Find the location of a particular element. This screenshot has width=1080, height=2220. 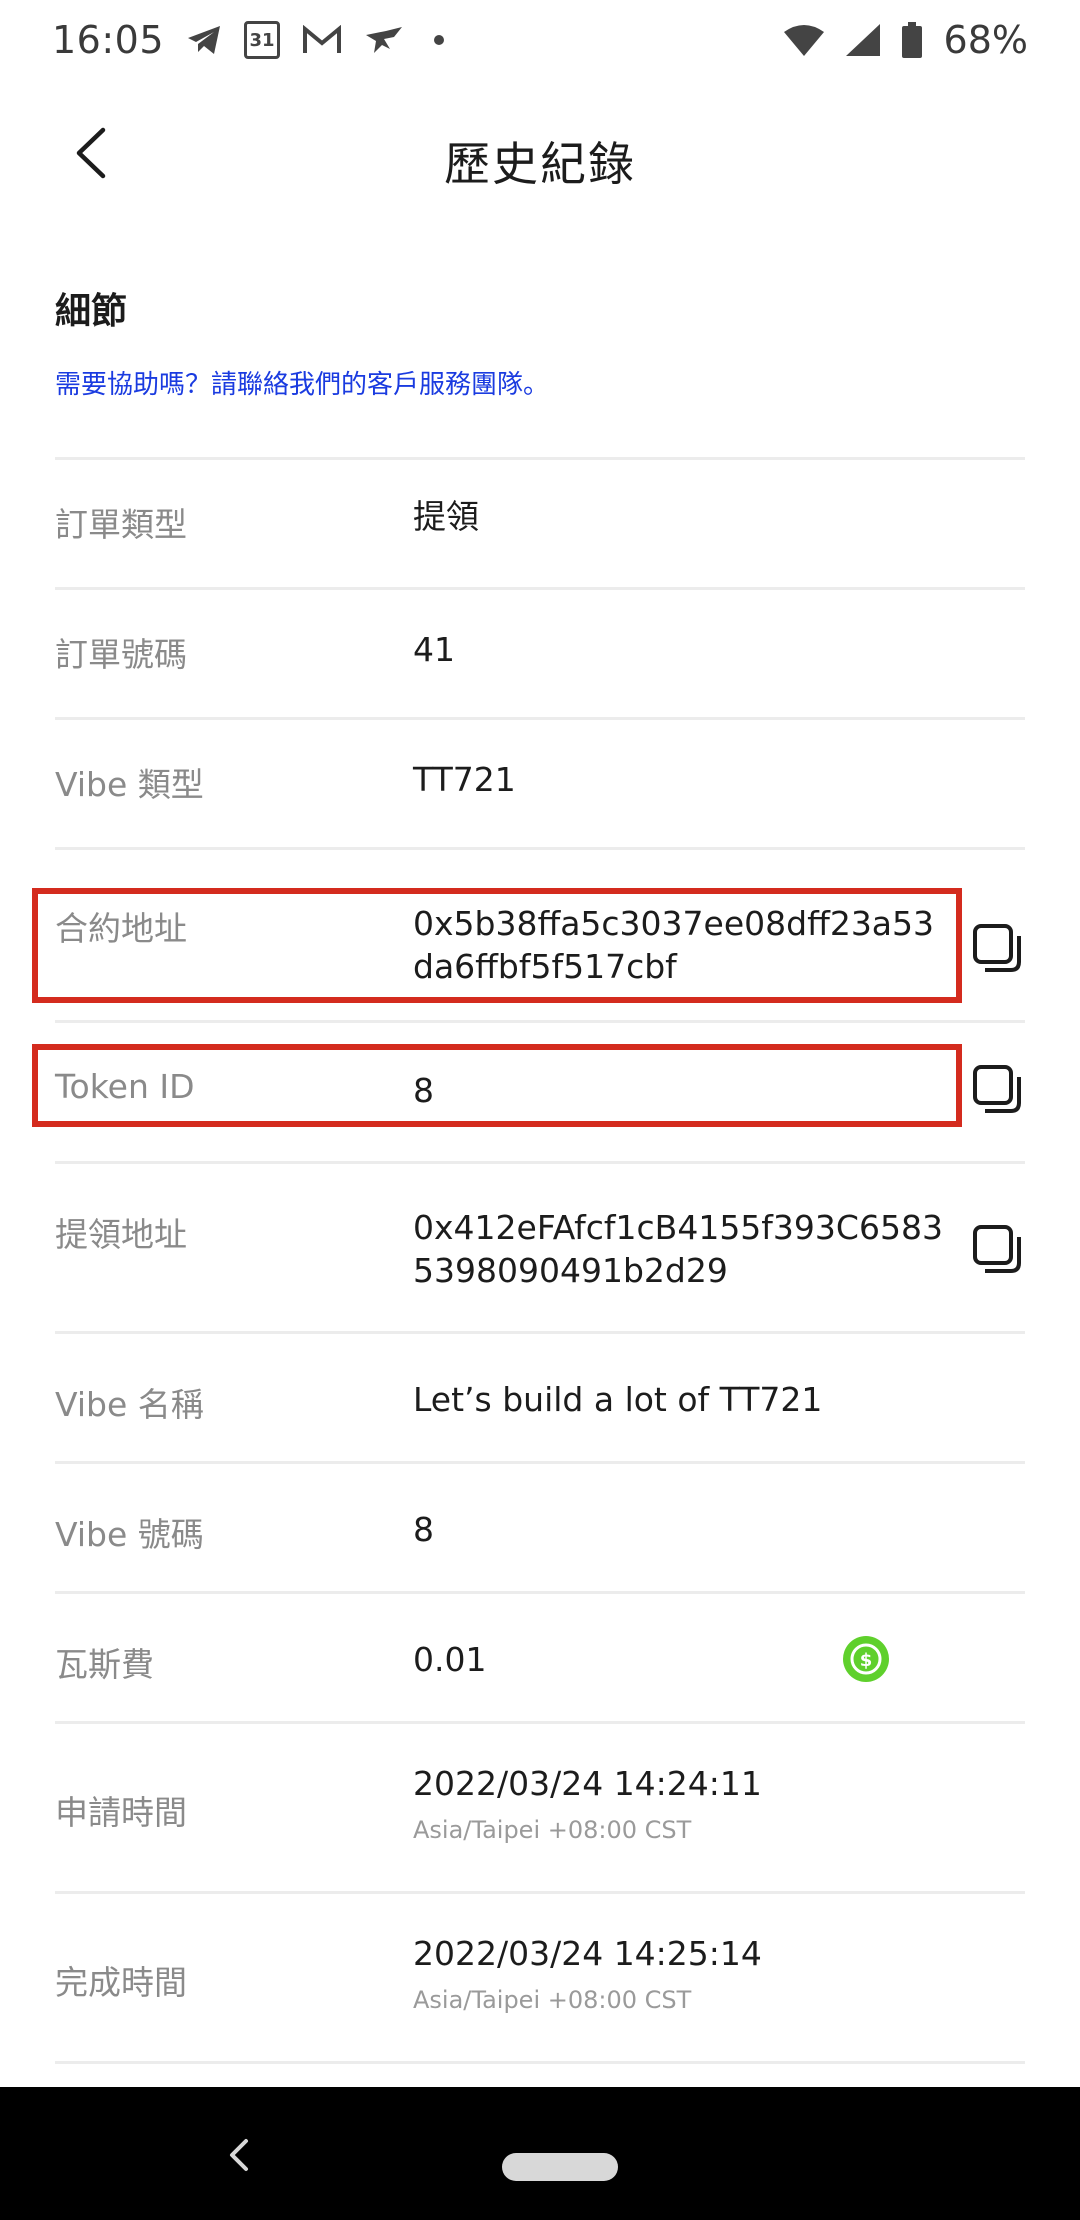

withdraw-address-label: 提領地址 is located at coordinates (121, 1234).